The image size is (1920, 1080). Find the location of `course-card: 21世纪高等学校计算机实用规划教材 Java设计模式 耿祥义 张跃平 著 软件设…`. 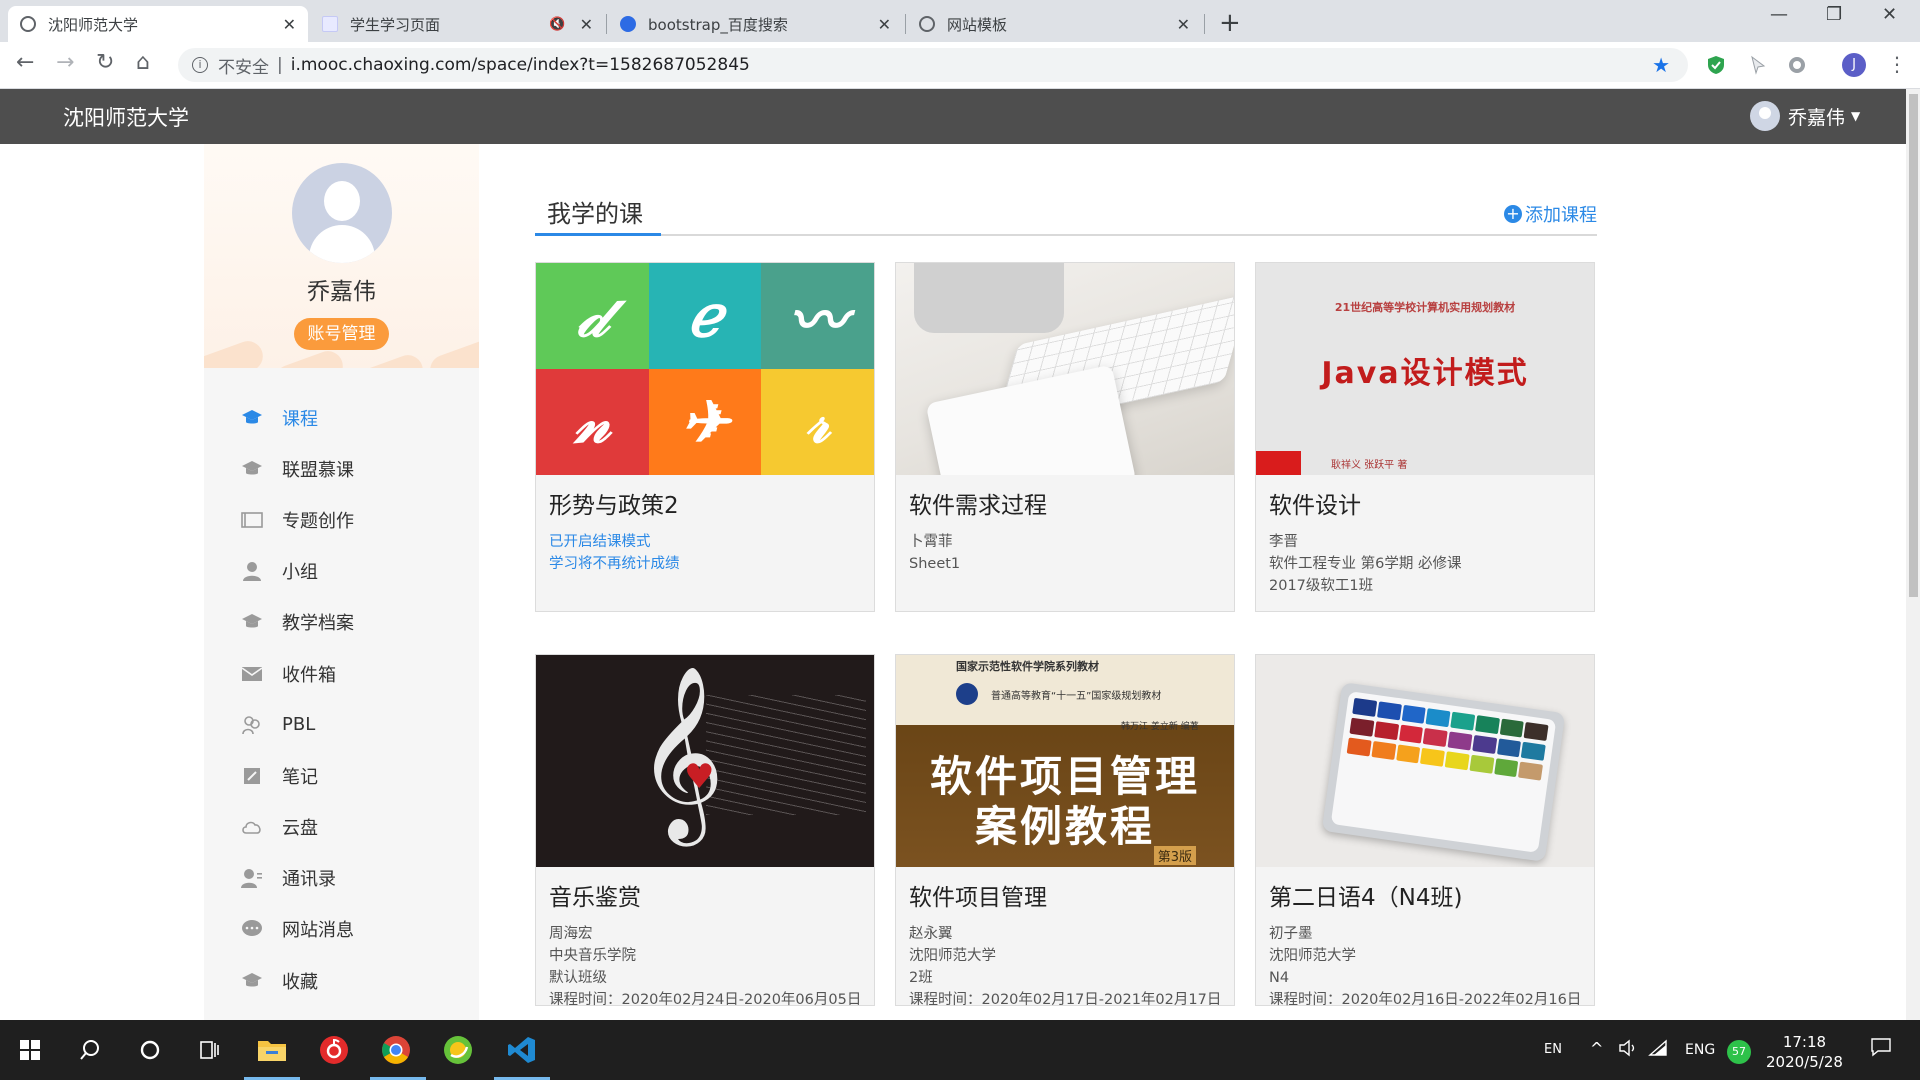

course-card: 21世纪高等学校计算机实用规划教材 Java设计模式 耿祥义 张跃平 著 软件设… is located at coordinates (1425, 437).